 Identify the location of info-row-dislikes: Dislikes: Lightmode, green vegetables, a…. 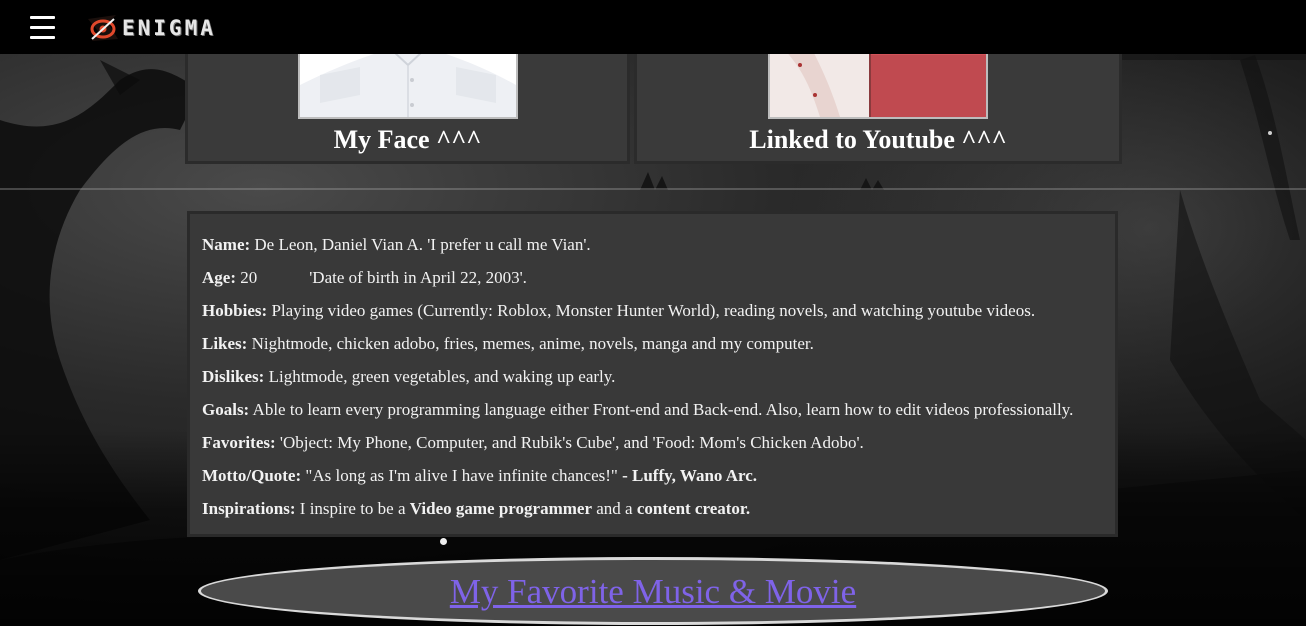
(658, 379).